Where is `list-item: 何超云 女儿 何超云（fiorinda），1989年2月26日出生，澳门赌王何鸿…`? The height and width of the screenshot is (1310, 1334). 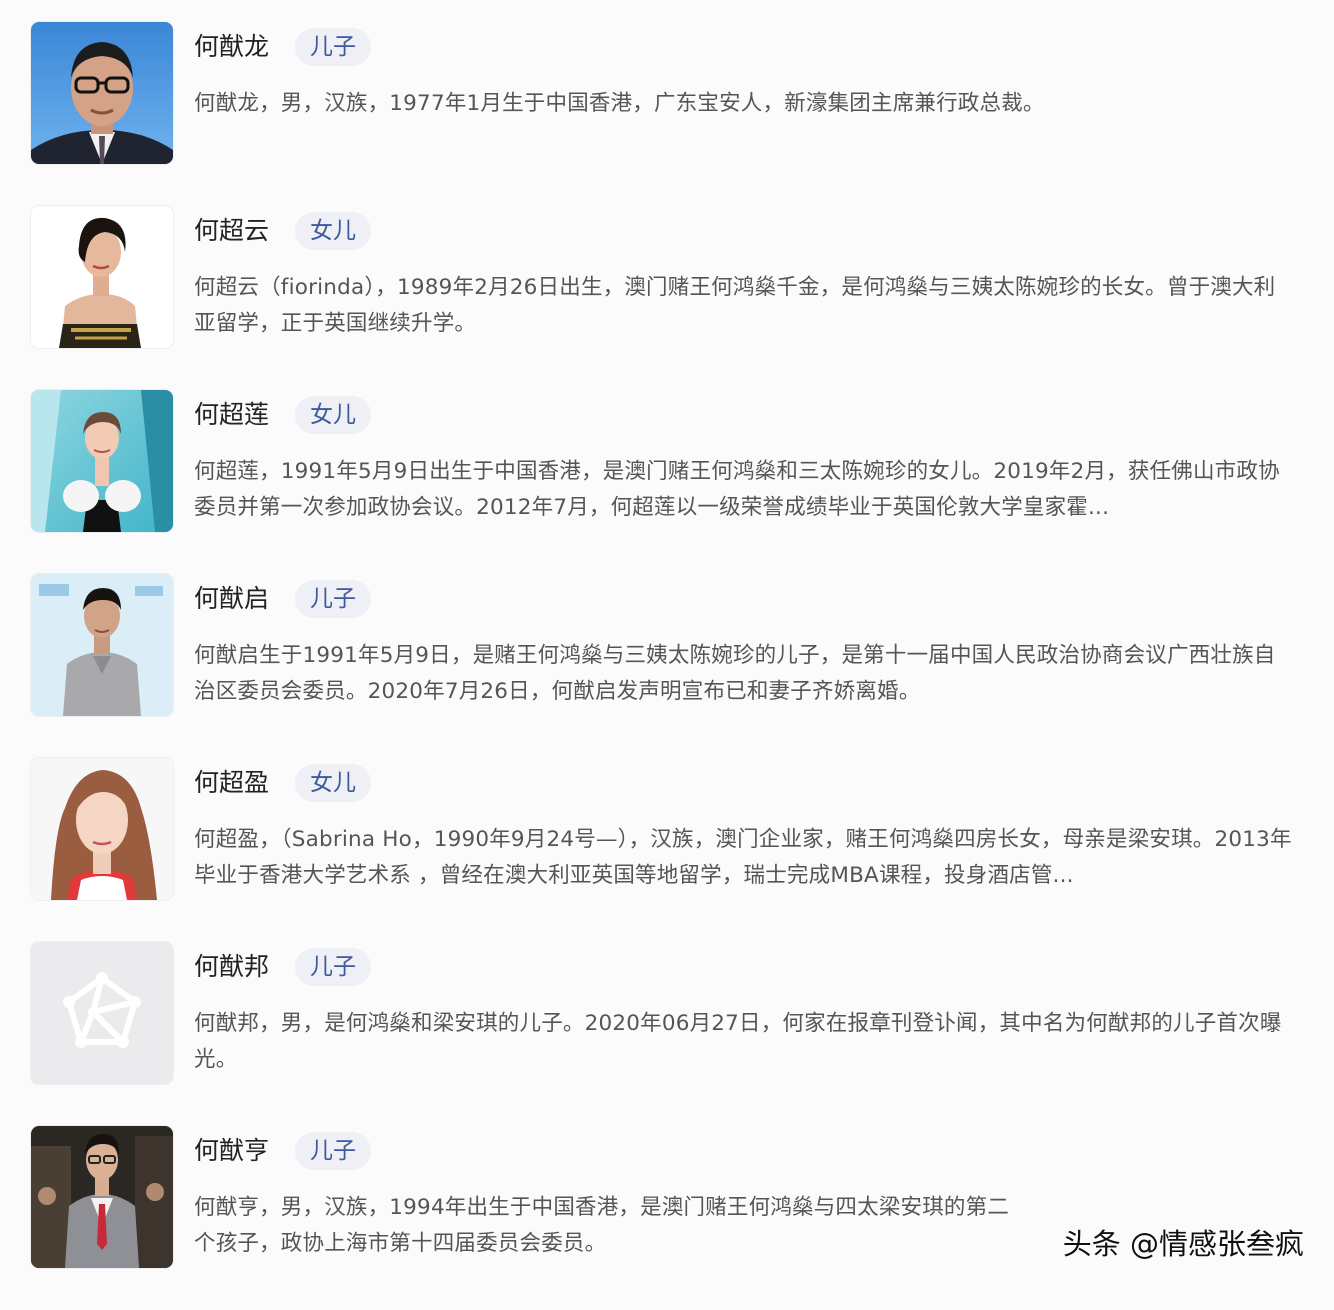
list-item: 何超云 女儿 何超云（fiorinda），1989年2月26日出生，澳门赌王何鸿… is located at coordinates (667, 298).